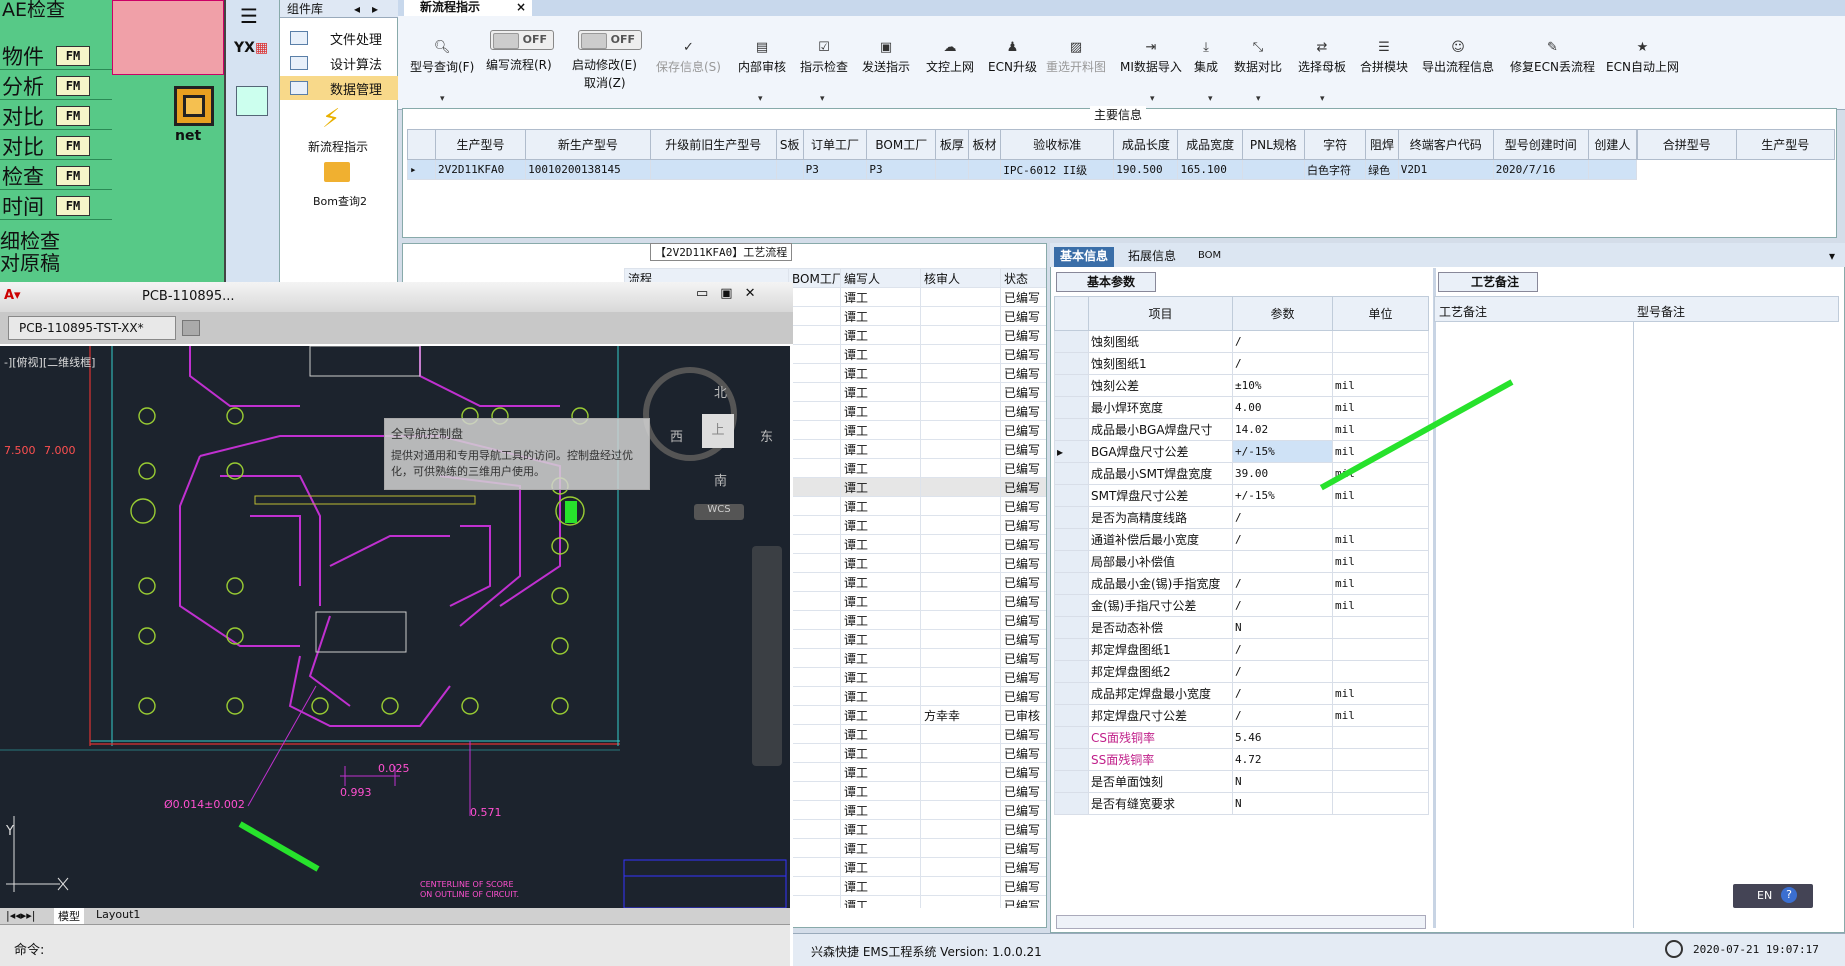 The image size is (1845, 966). Describe the element at coordinates (1241, 649) in the screenshot. I see `param-row: 邦定焊盘图纸1/` at that location.